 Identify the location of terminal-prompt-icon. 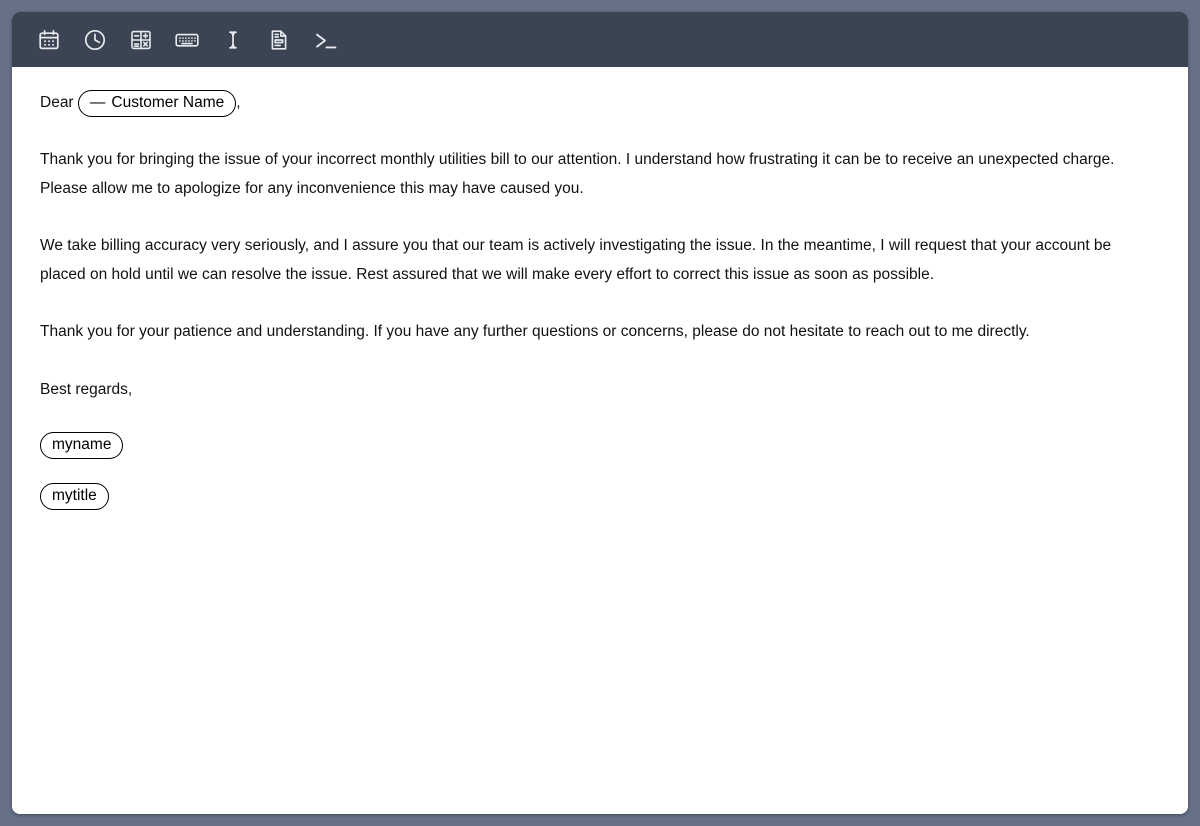
(325, 40).